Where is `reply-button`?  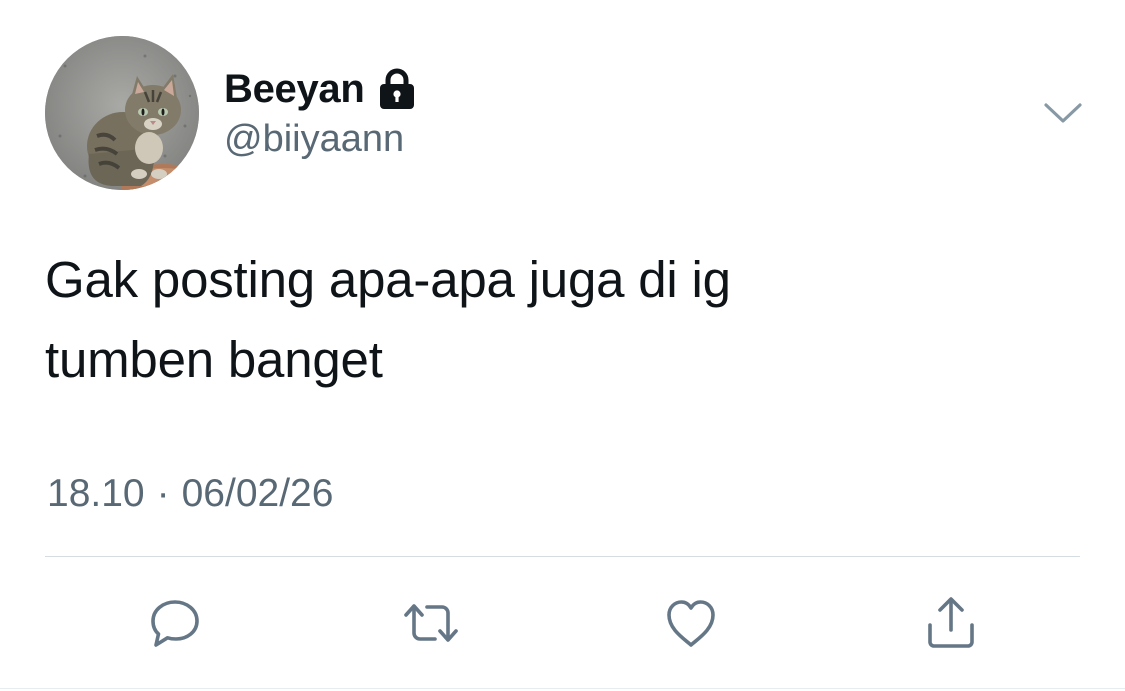
reply-button is located at coordinates (175, 623).